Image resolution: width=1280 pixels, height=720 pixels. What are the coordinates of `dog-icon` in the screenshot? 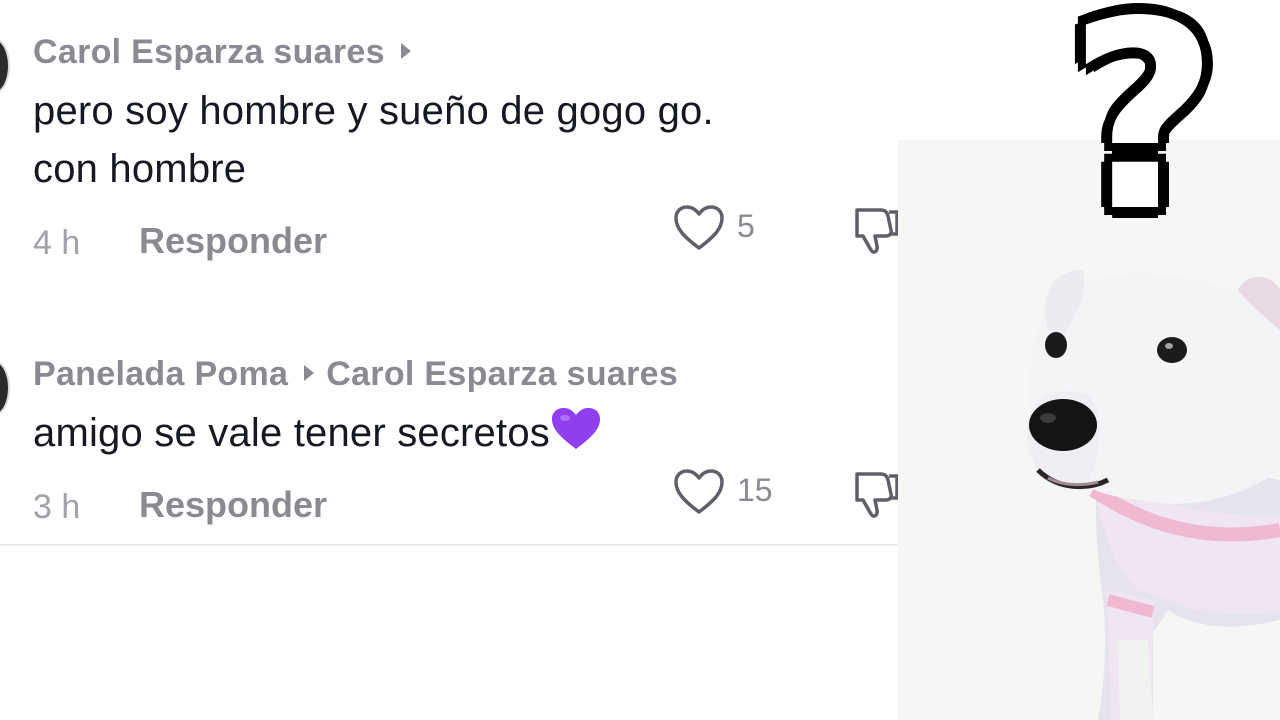 It's located at (1153, 495).